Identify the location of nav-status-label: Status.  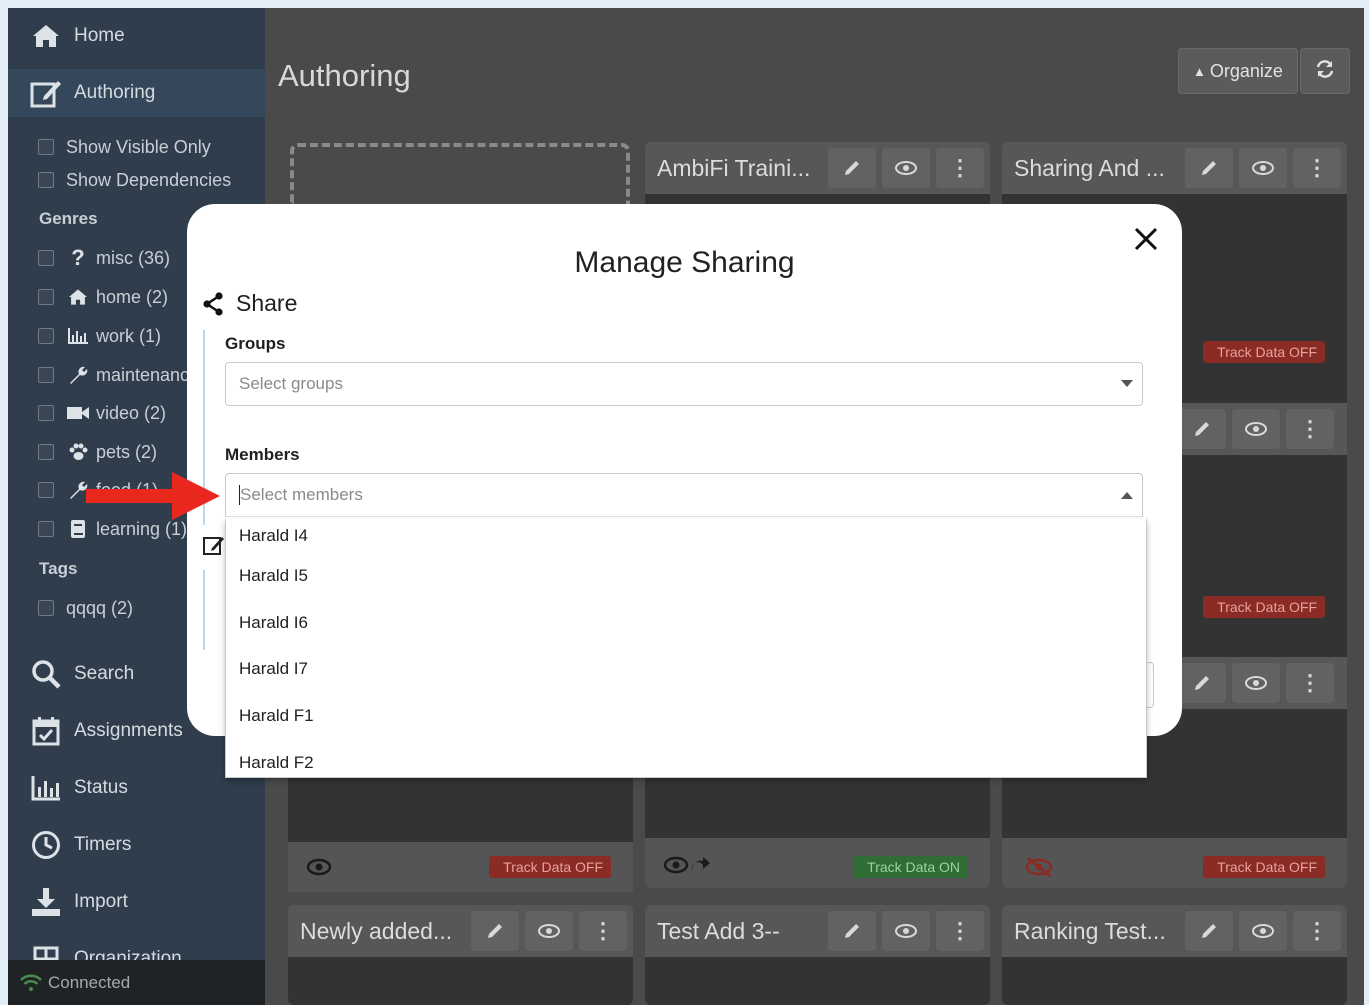
(101, 787).